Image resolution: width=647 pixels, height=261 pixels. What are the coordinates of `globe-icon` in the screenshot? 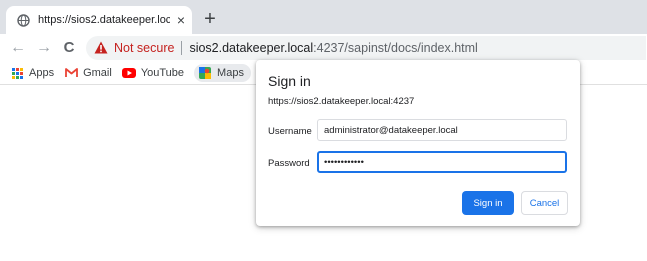 It's located at (23, 20).